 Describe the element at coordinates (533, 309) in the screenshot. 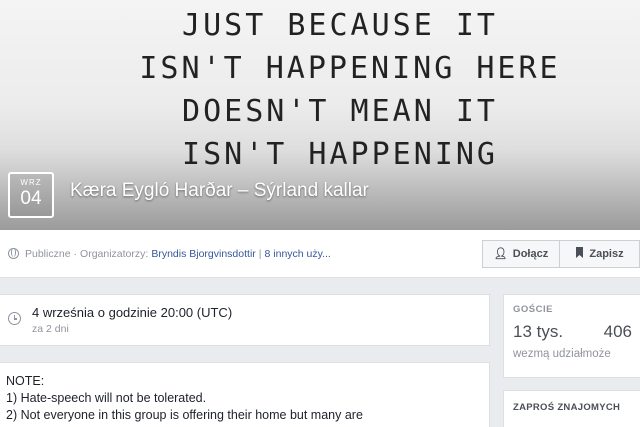

I see `guests-header: GOŚCIE` at that location.